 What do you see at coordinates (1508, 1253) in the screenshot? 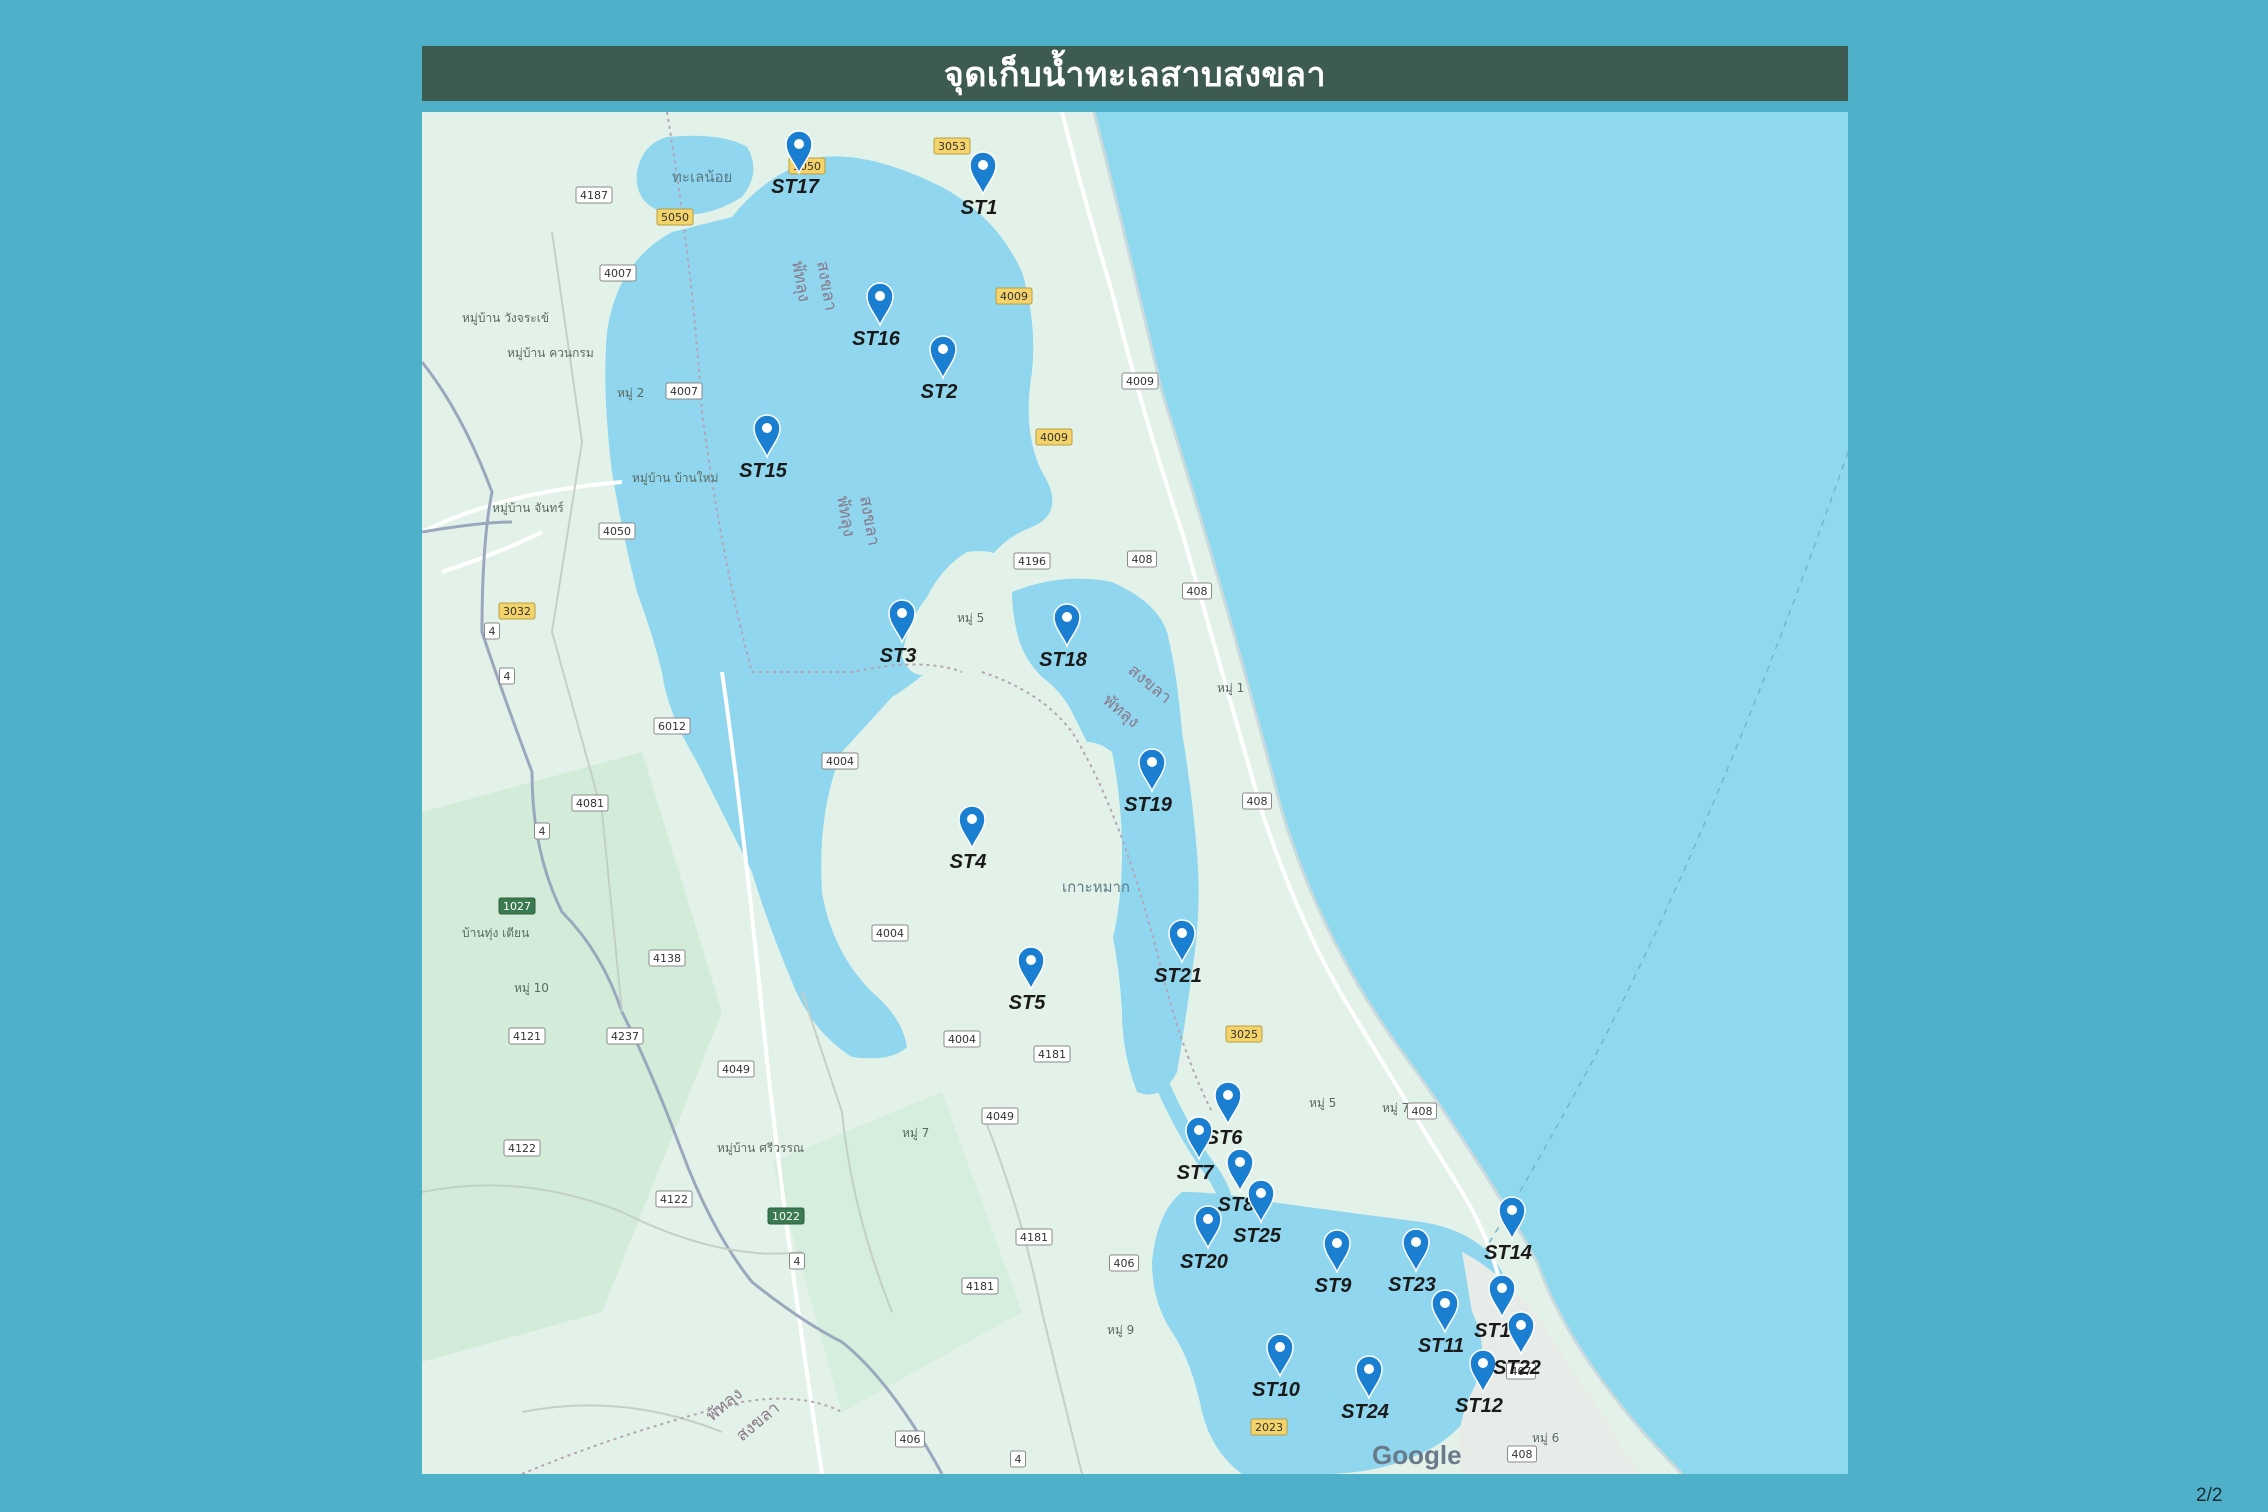
I see `station-label: ST14` at bounding box center [1508, 1253].